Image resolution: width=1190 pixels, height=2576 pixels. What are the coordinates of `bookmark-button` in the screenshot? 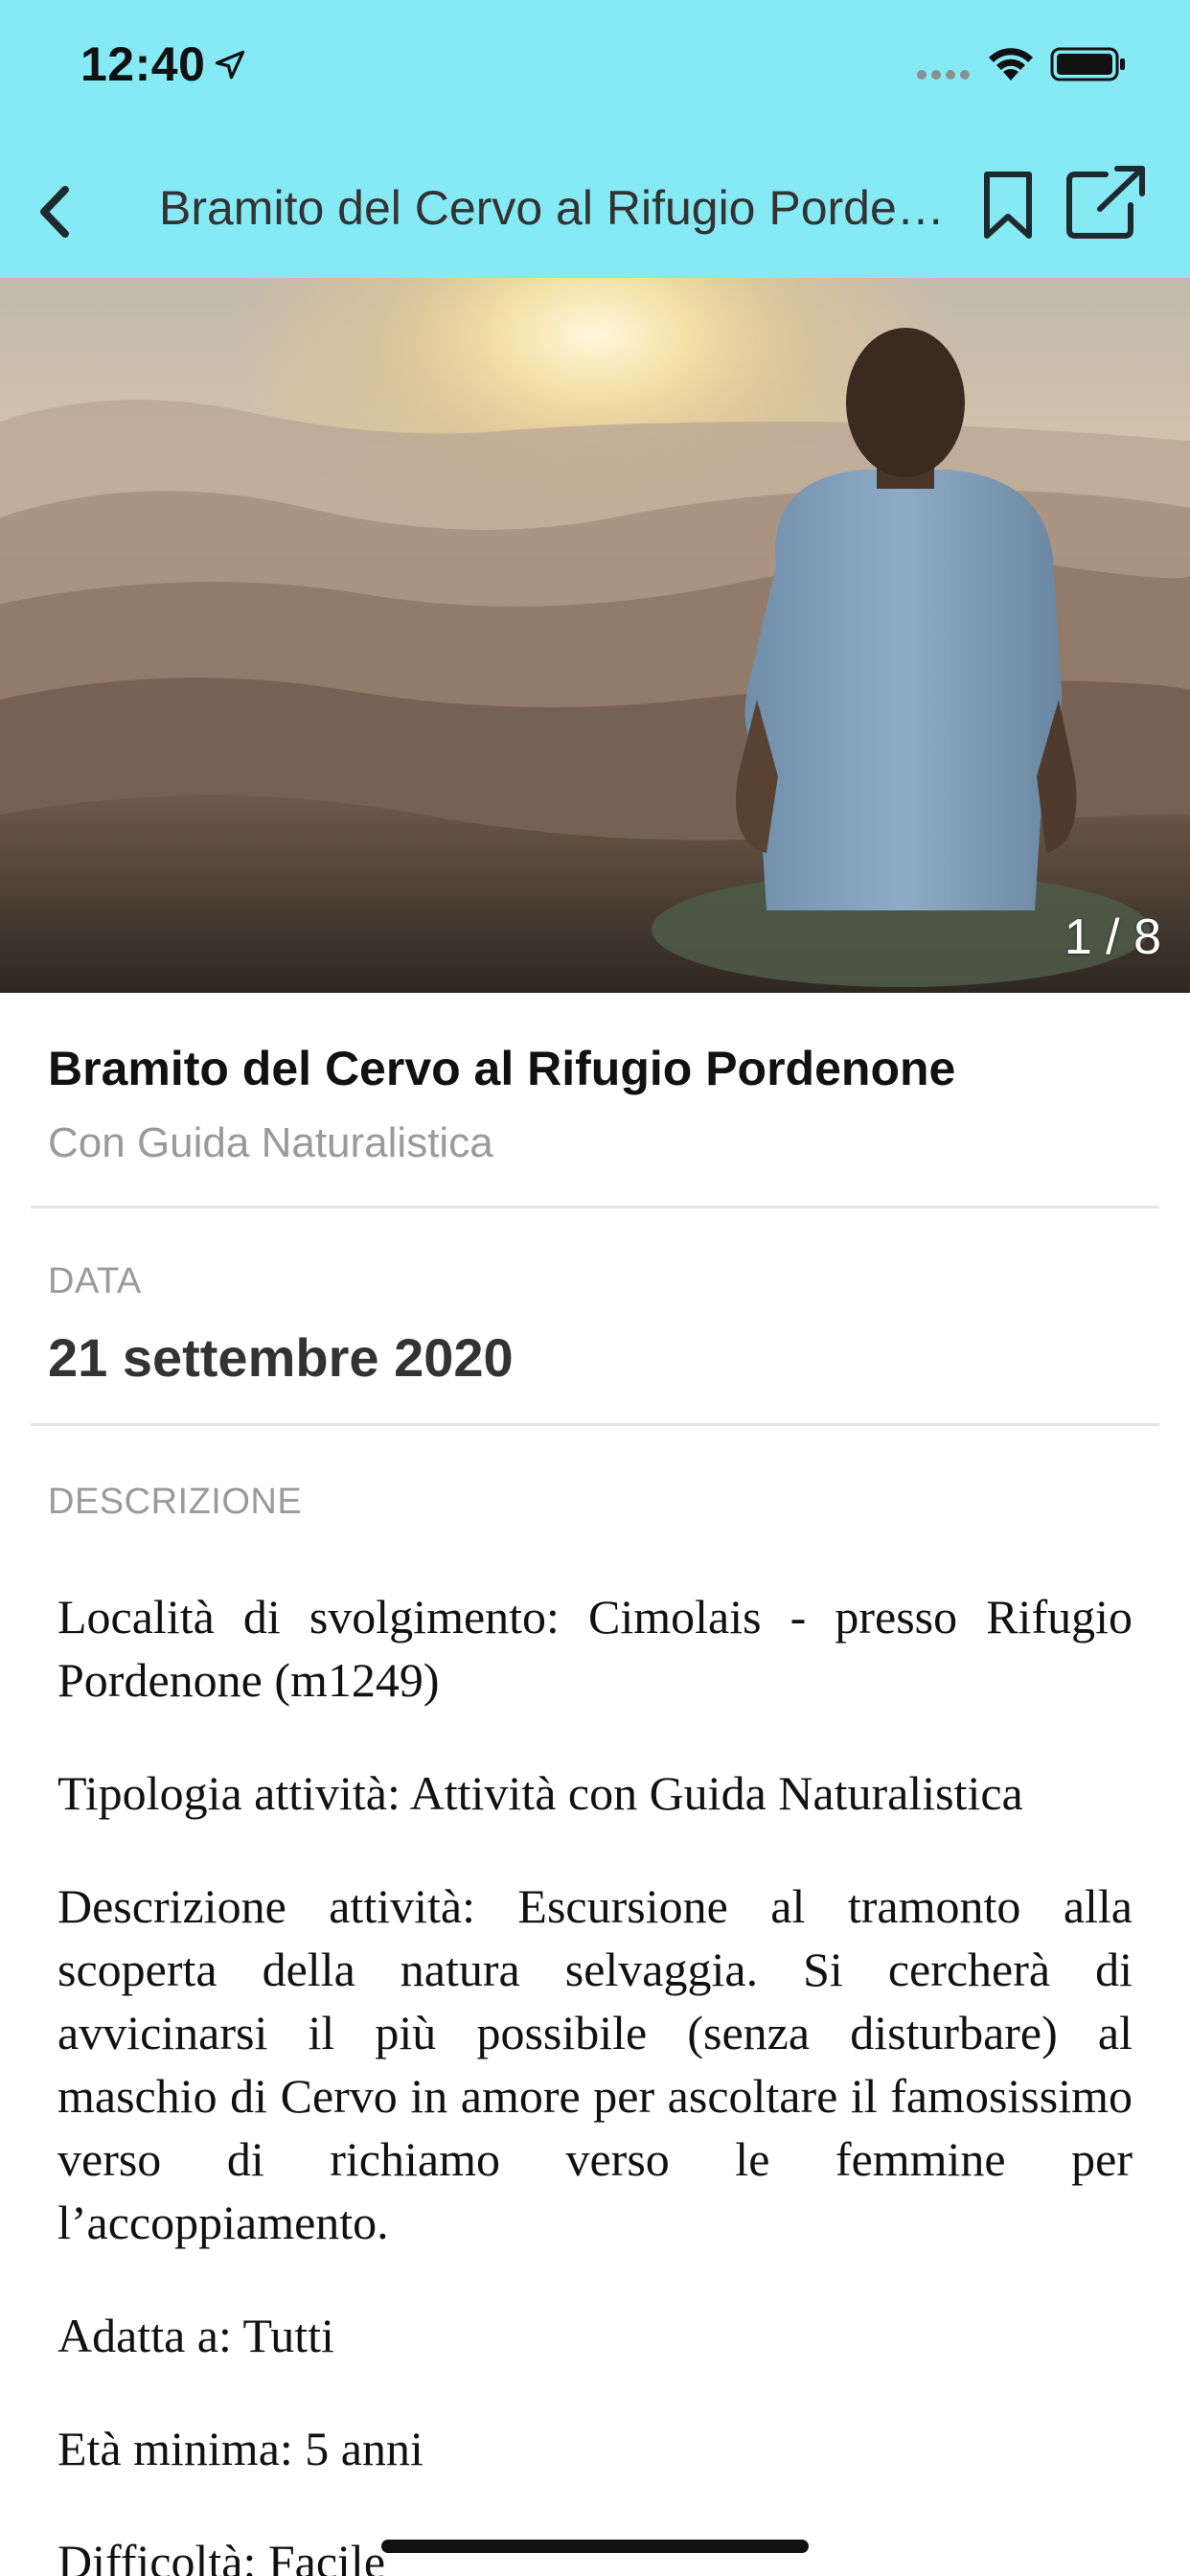 It's located at (1008, 205).